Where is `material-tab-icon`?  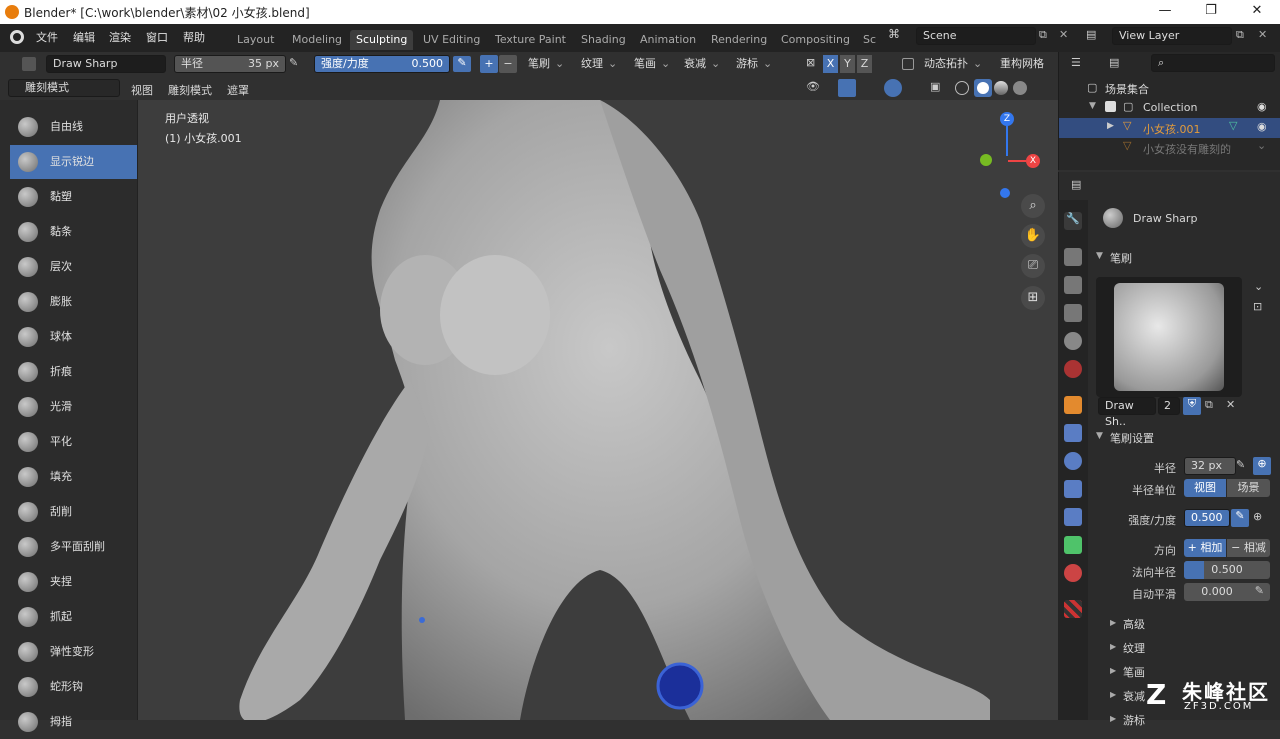 material-tab-icon is located at coordinates (1073, 573).